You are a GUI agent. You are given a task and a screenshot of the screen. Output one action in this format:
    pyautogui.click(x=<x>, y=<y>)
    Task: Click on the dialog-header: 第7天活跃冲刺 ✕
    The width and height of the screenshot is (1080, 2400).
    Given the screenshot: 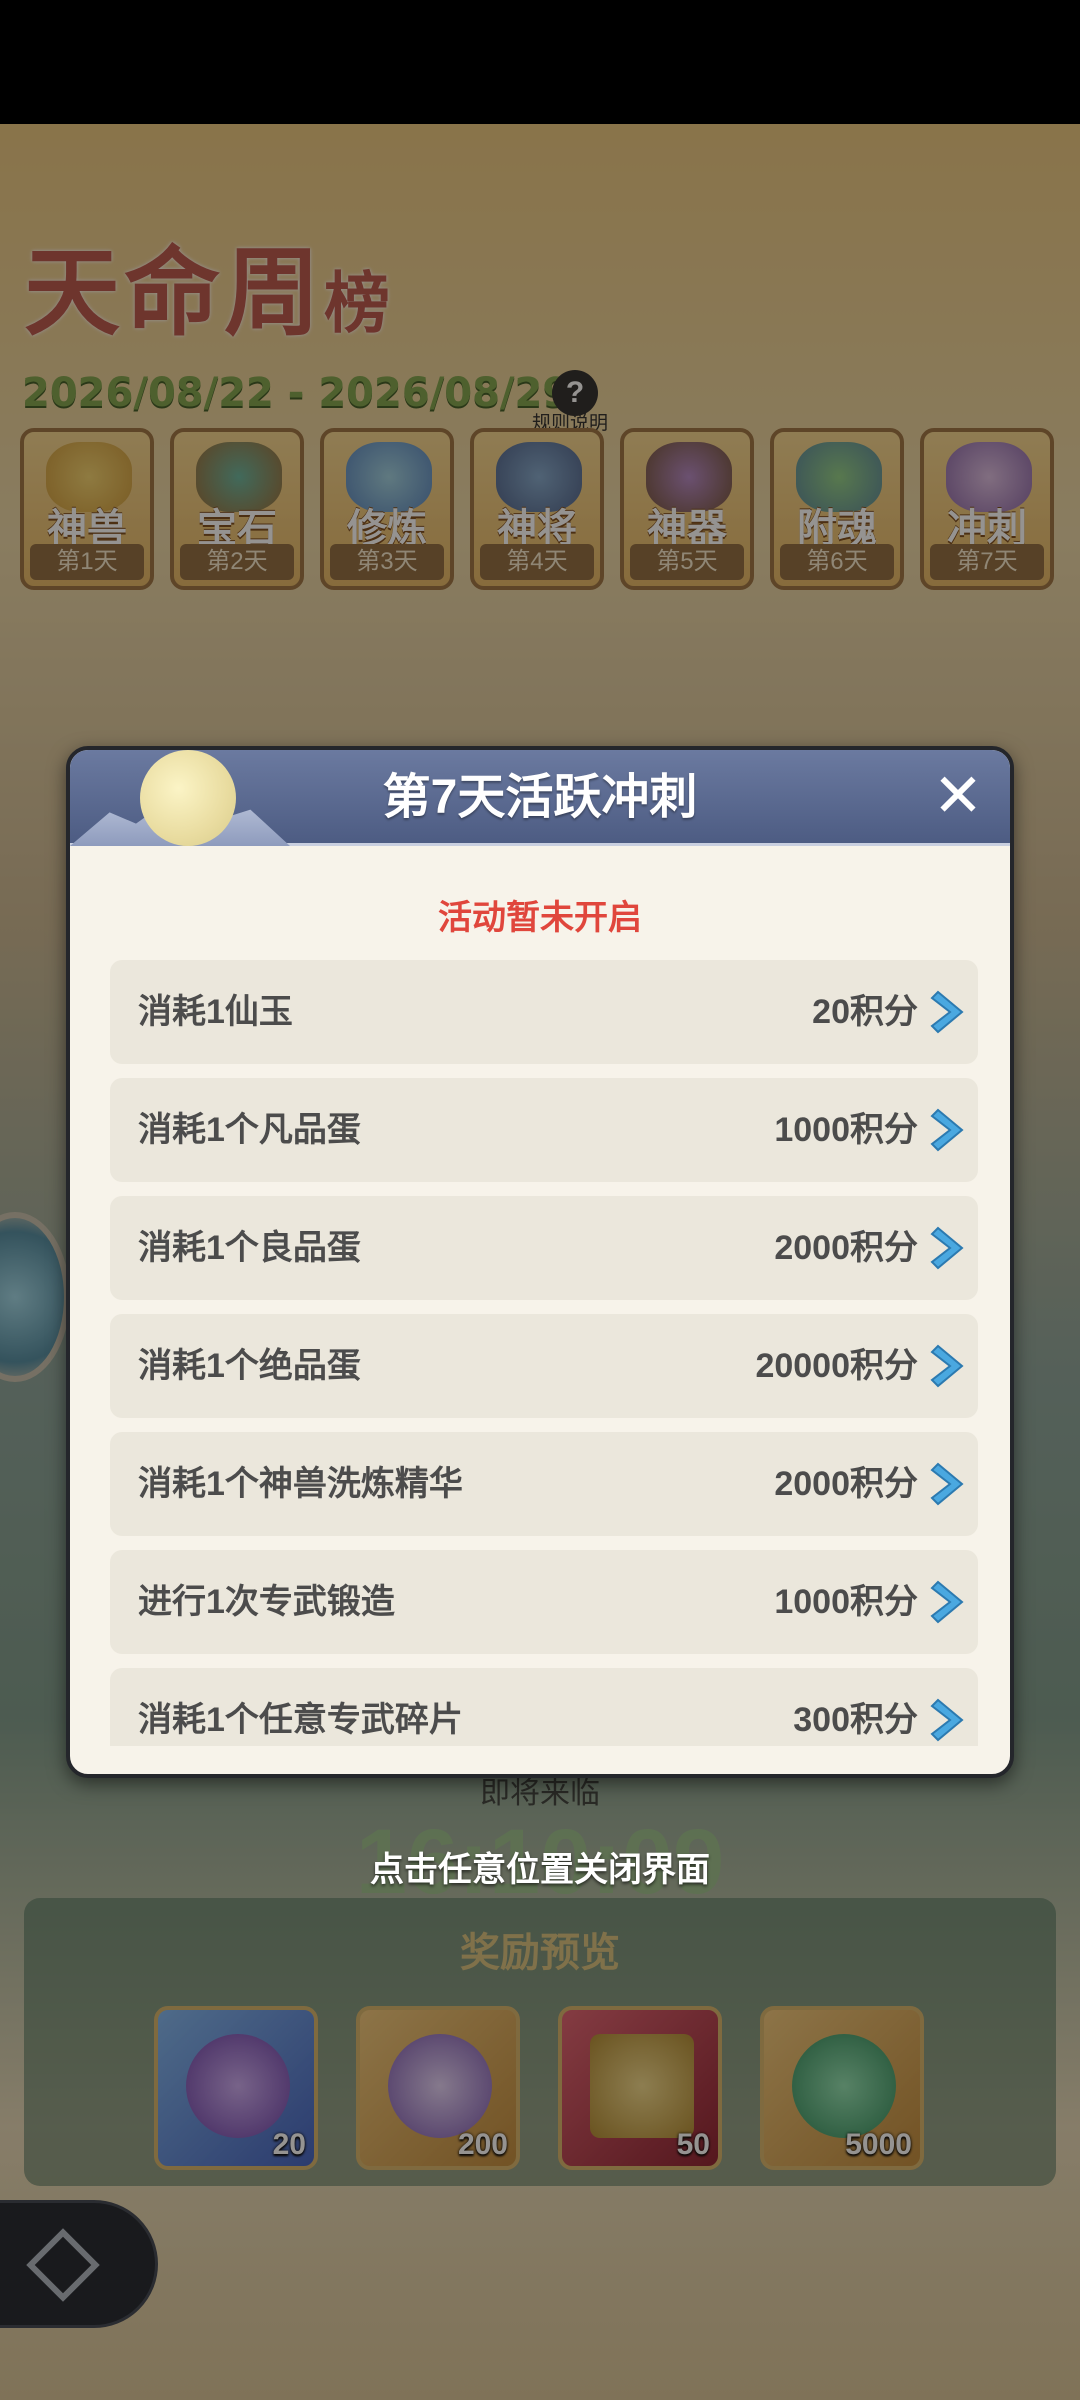 What is the action you would take?
    pyautogui.click(x=540, y=798)
    